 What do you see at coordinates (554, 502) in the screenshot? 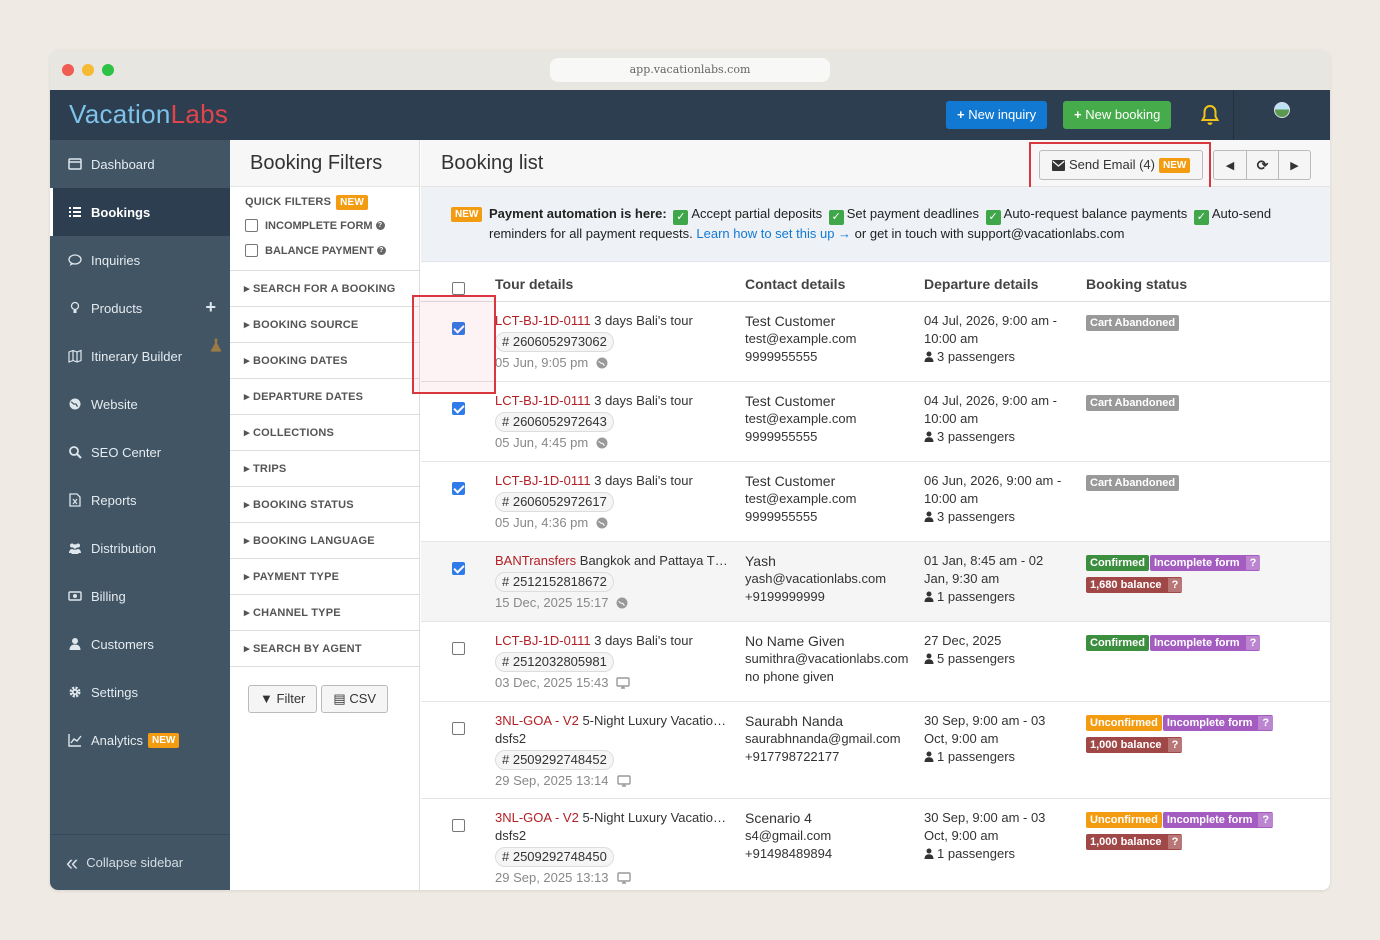
I see `booking-id: # 2606052972617` at bounding box center [554, 502].